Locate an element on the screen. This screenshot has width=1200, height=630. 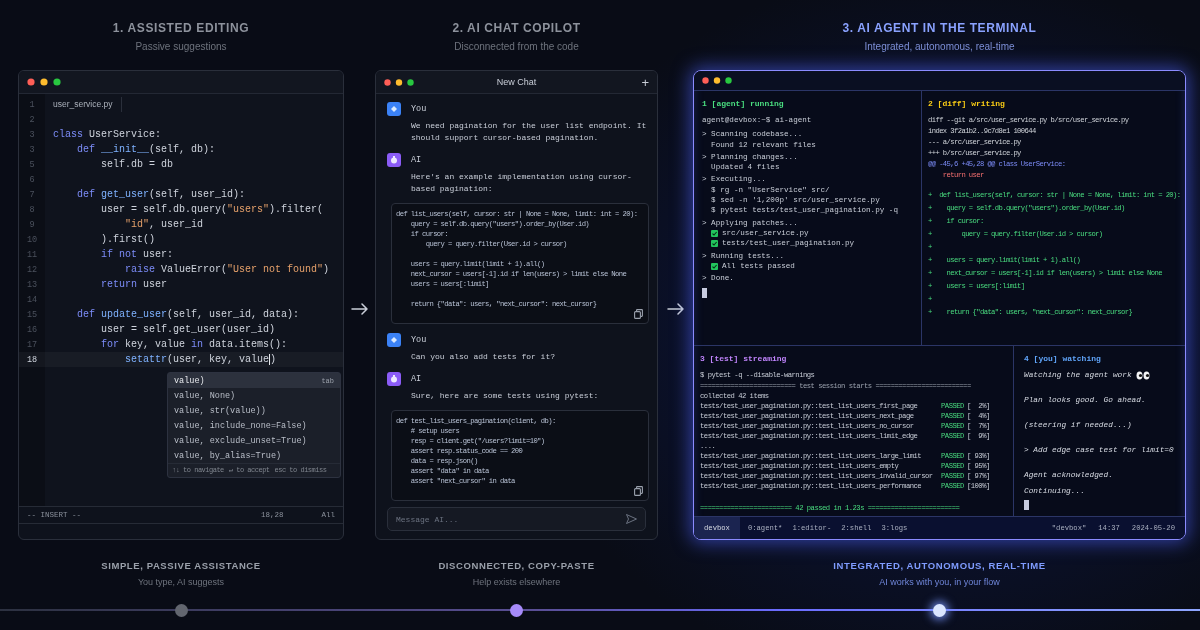
pane-title: 1 [agent] running is located at coordinates (743, 104).